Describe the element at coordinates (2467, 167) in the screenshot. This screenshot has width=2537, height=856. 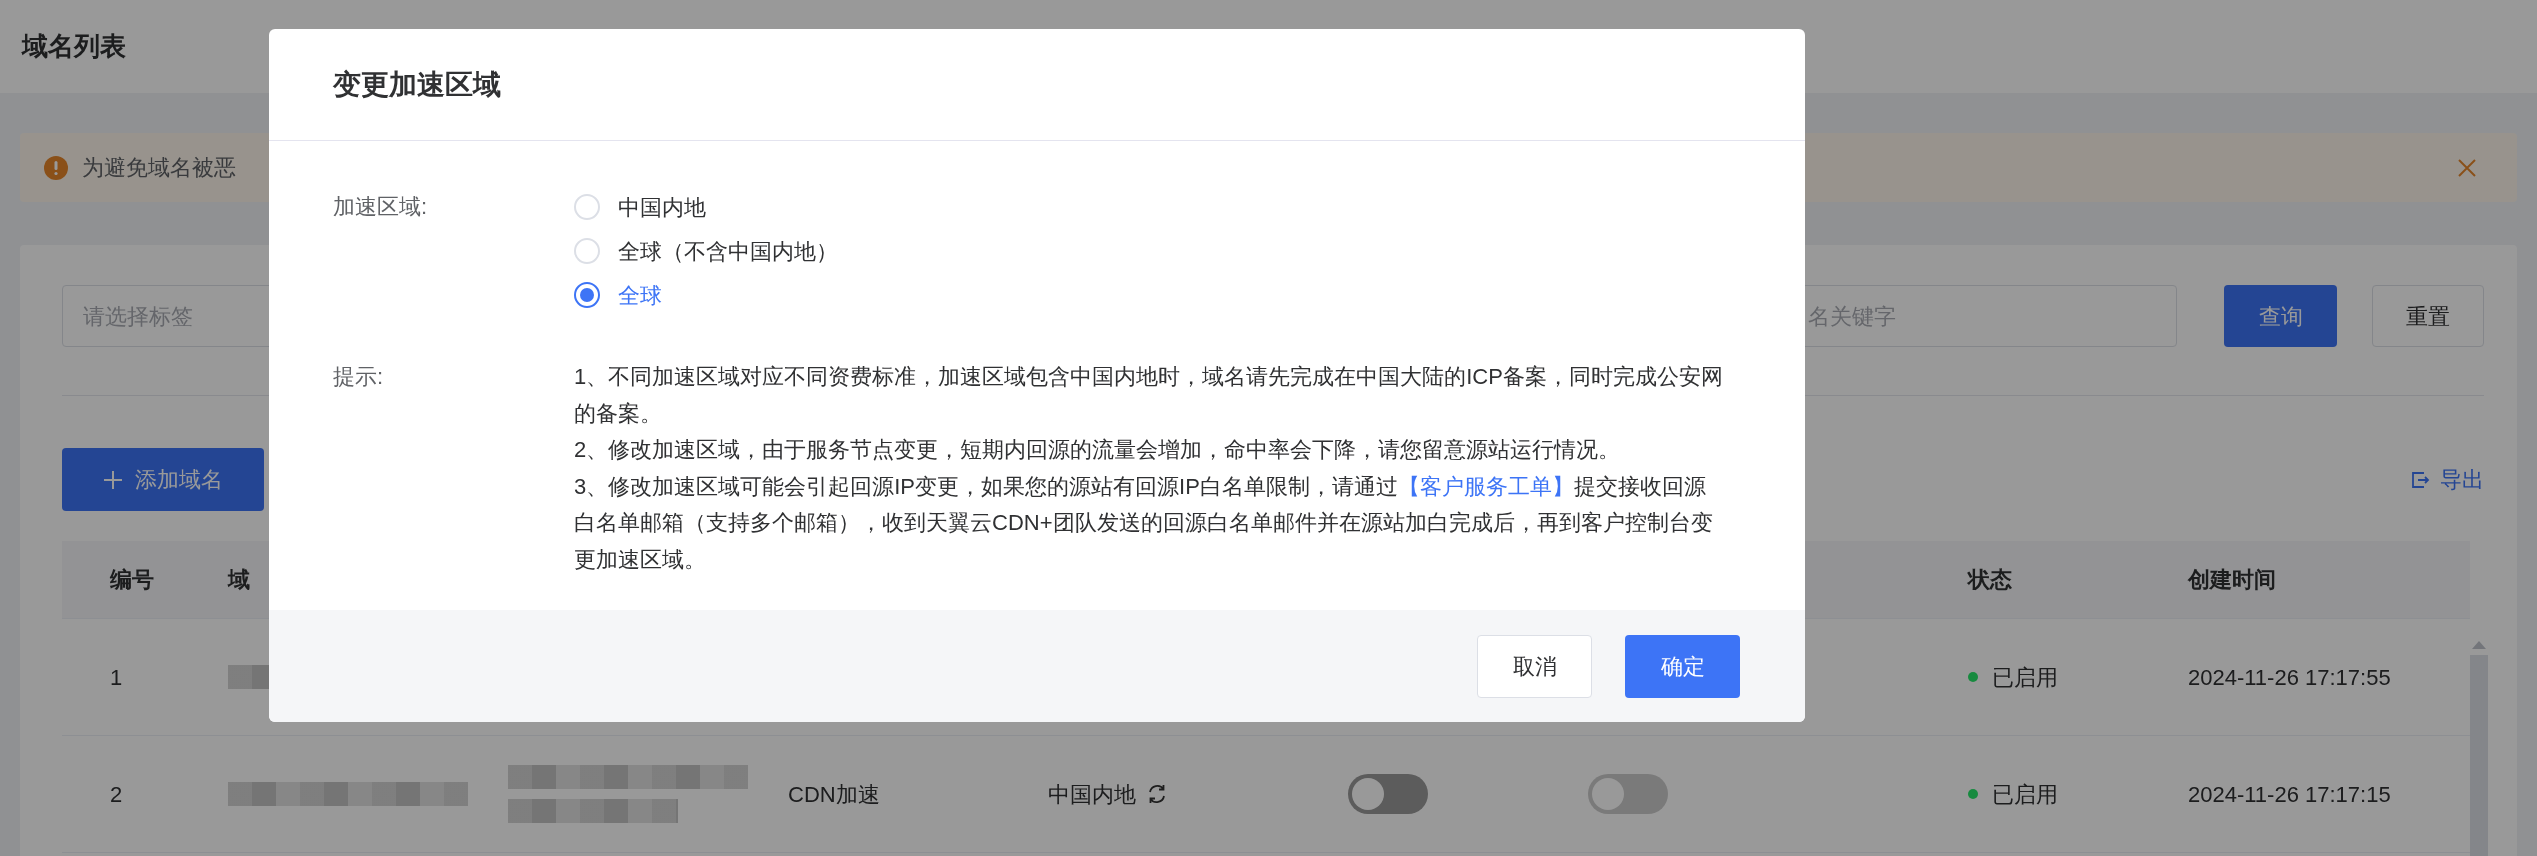
I see `close-icon` at that location.